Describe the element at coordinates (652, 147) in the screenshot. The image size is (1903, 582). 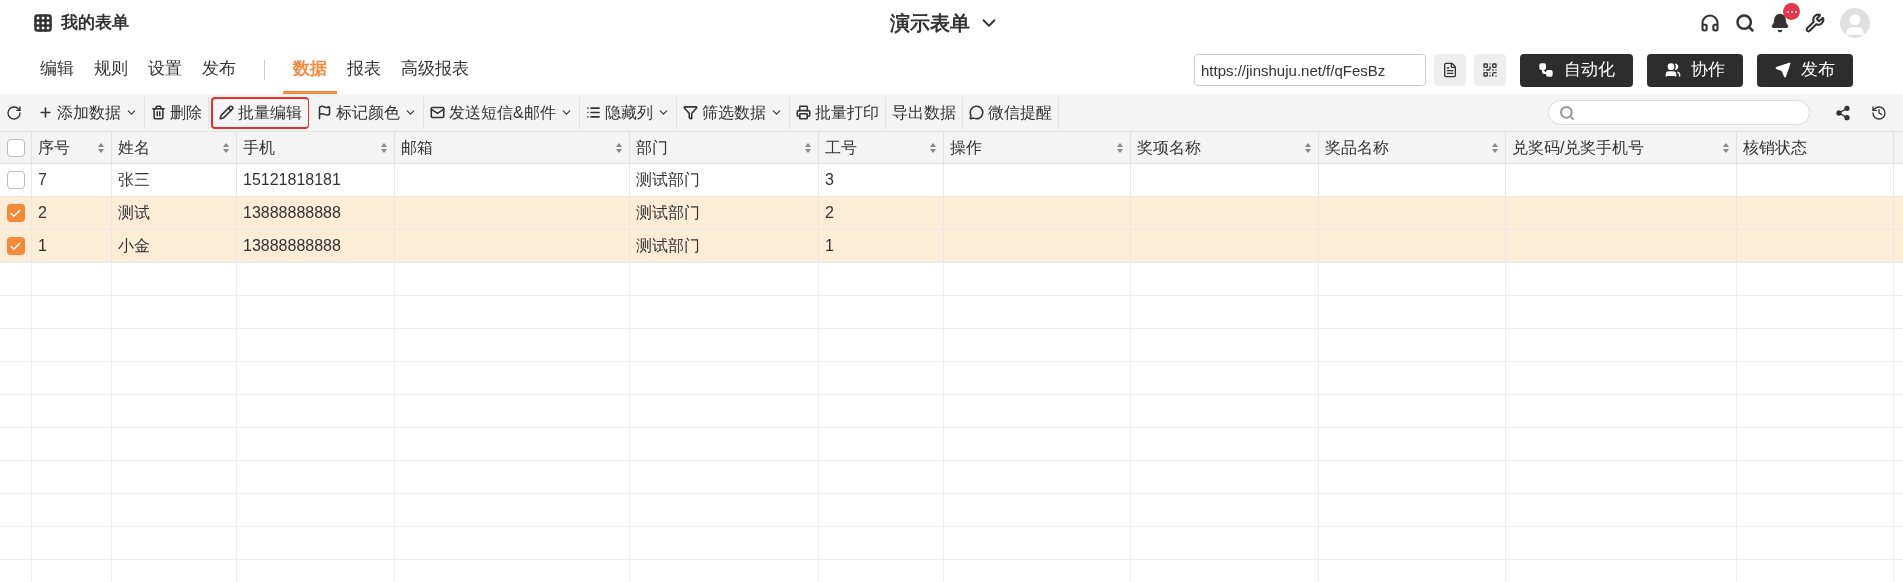
I see `column-header: 部门` at that location.